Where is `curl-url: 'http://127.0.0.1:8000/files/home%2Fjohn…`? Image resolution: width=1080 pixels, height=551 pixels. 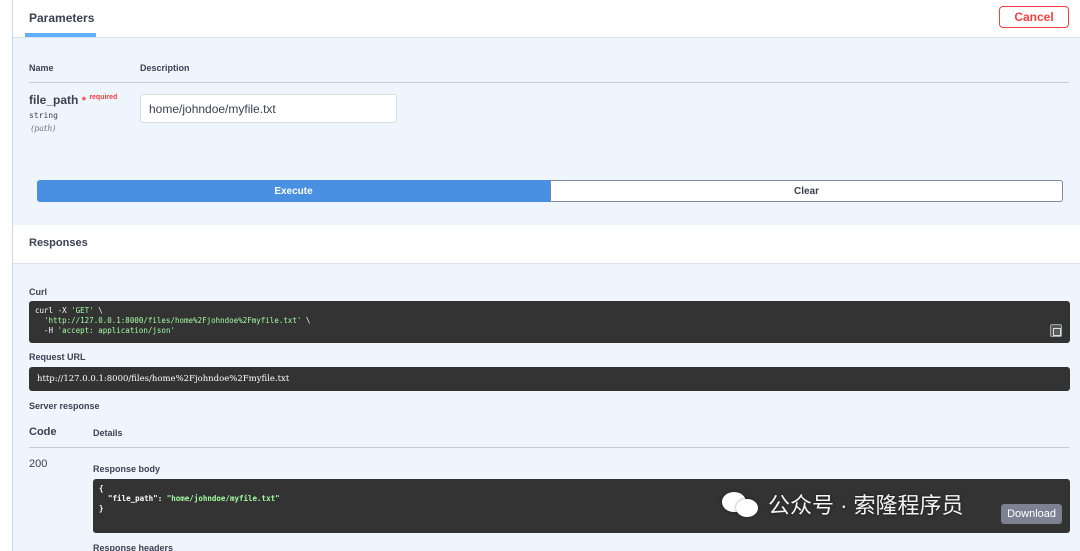 curl-url: 'http://127.0.0.1:8000/files/home%2Fjohn… is located at coordinates (173, 320).